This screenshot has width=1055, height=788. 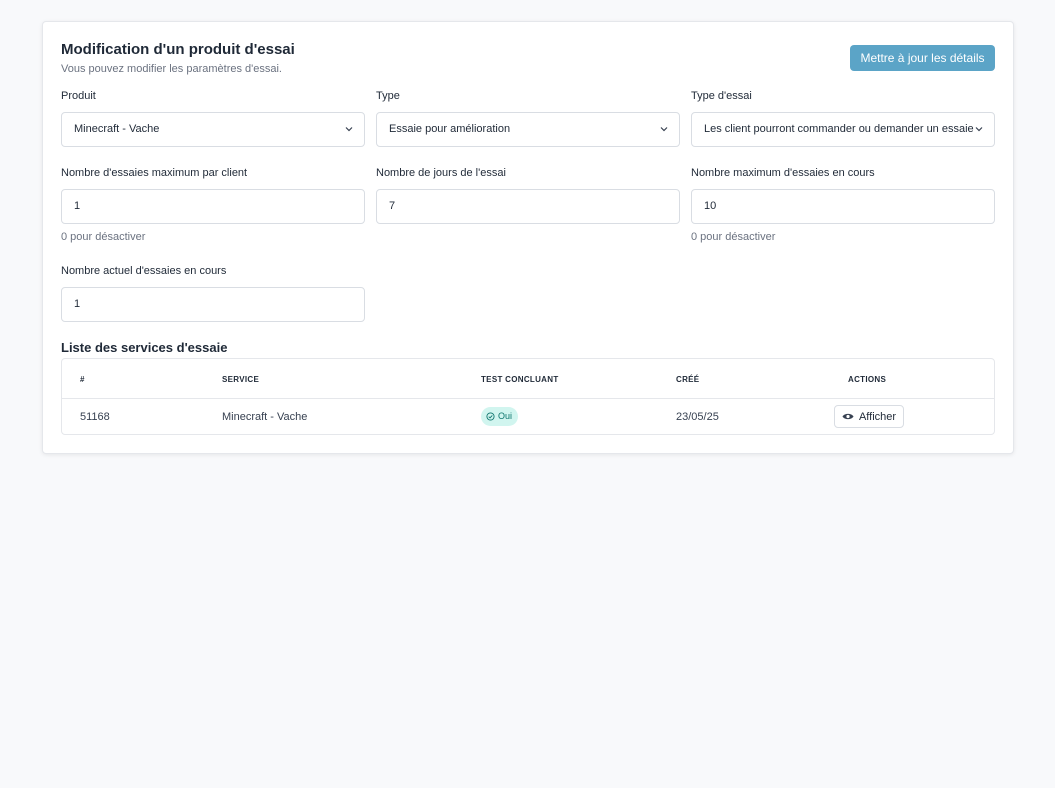 What do you see at coordinates (528, 206) in the screenshot?
I see `days-input: 7` at bounding box center [528, 206].